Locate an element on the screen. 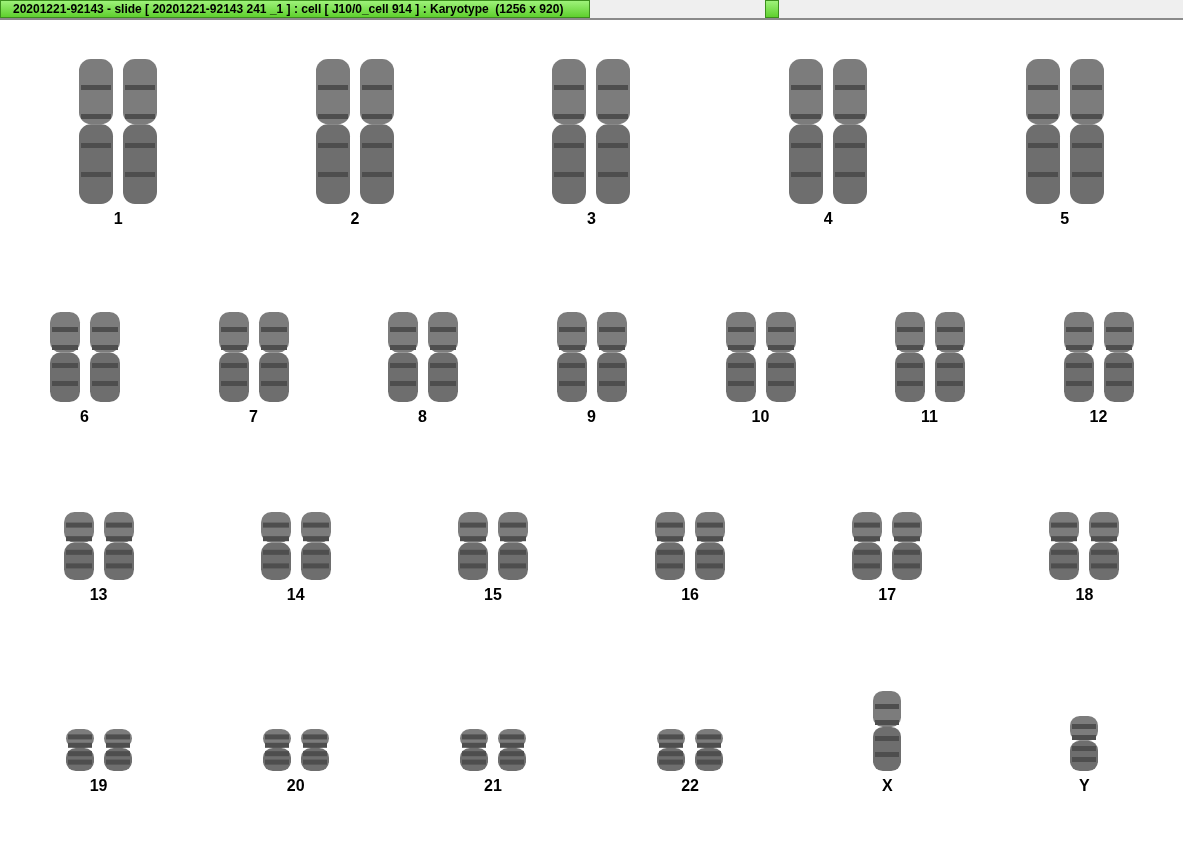 The width and height of the screenshot is (1183, 868). chromosome-label: 6 is located at coordinates (84, 417).